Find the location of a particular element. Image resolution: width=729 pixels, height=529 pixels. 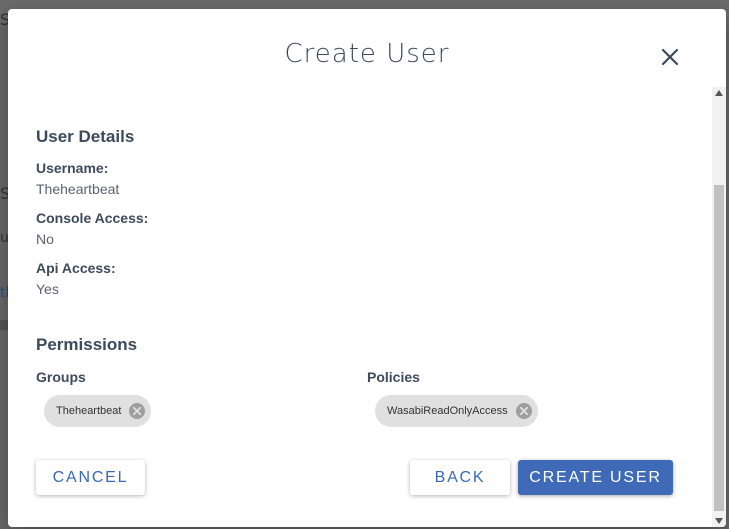

remove-group-icon is located at coordinates (137, 411).